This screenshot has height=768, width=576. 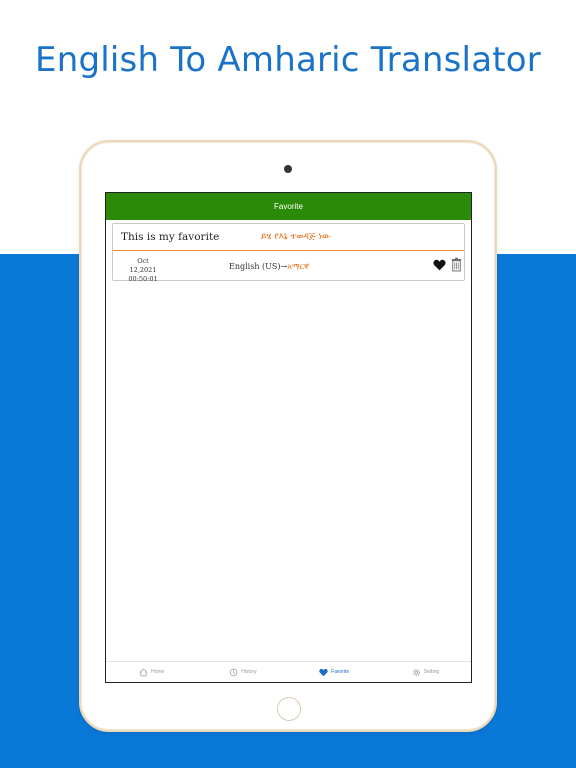 I want to click on home-button, so click(x=289, y=709).